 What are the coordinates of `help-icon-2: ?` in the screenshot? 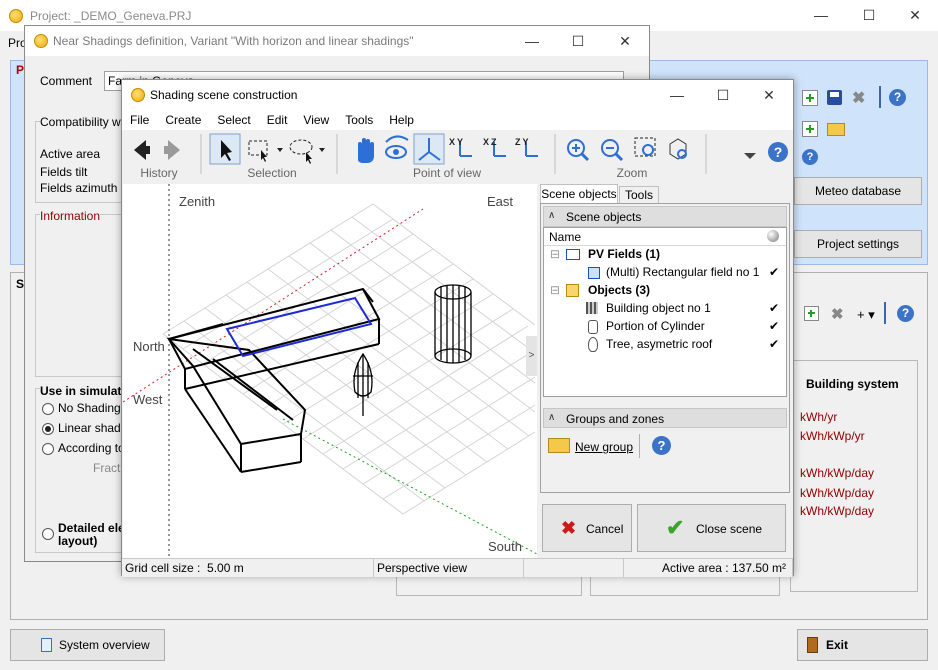 It's located at (810, 157).